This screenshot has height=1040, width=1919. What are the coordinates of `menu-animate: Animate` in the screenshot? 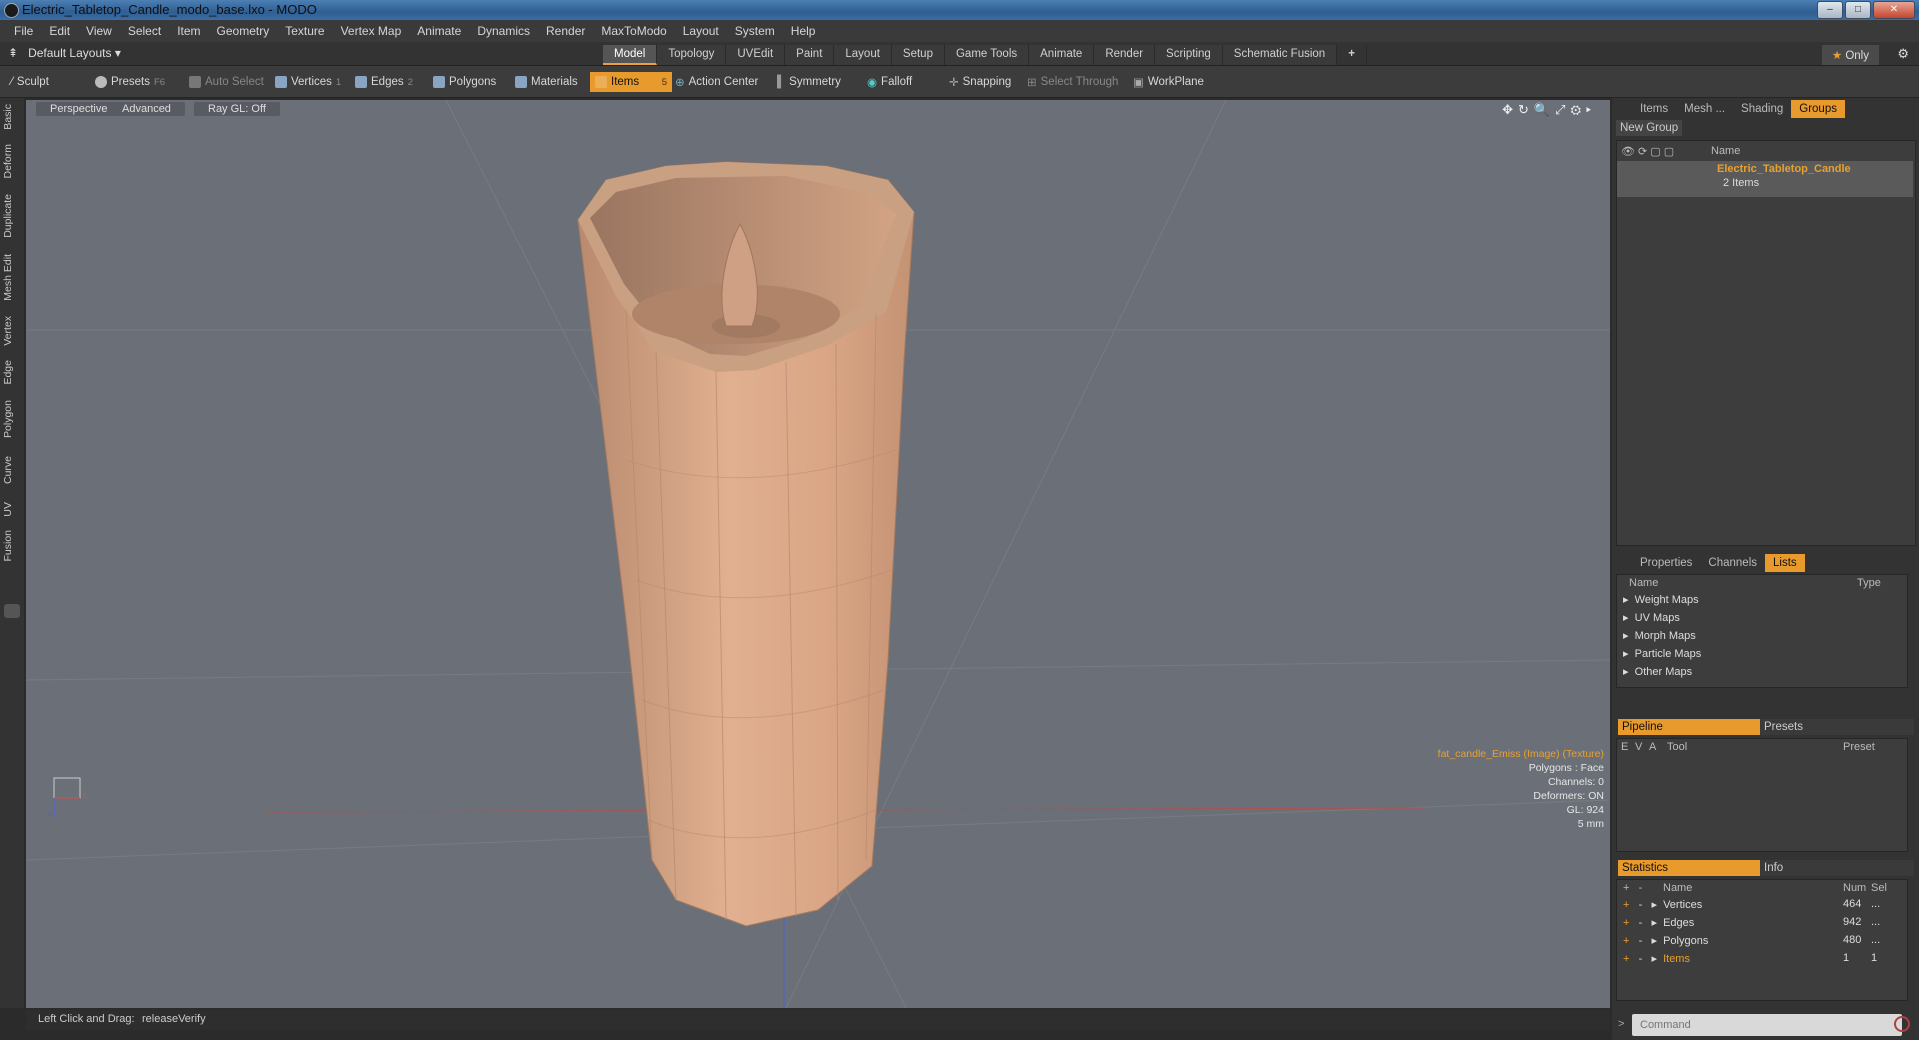 It's located at (439, 31).